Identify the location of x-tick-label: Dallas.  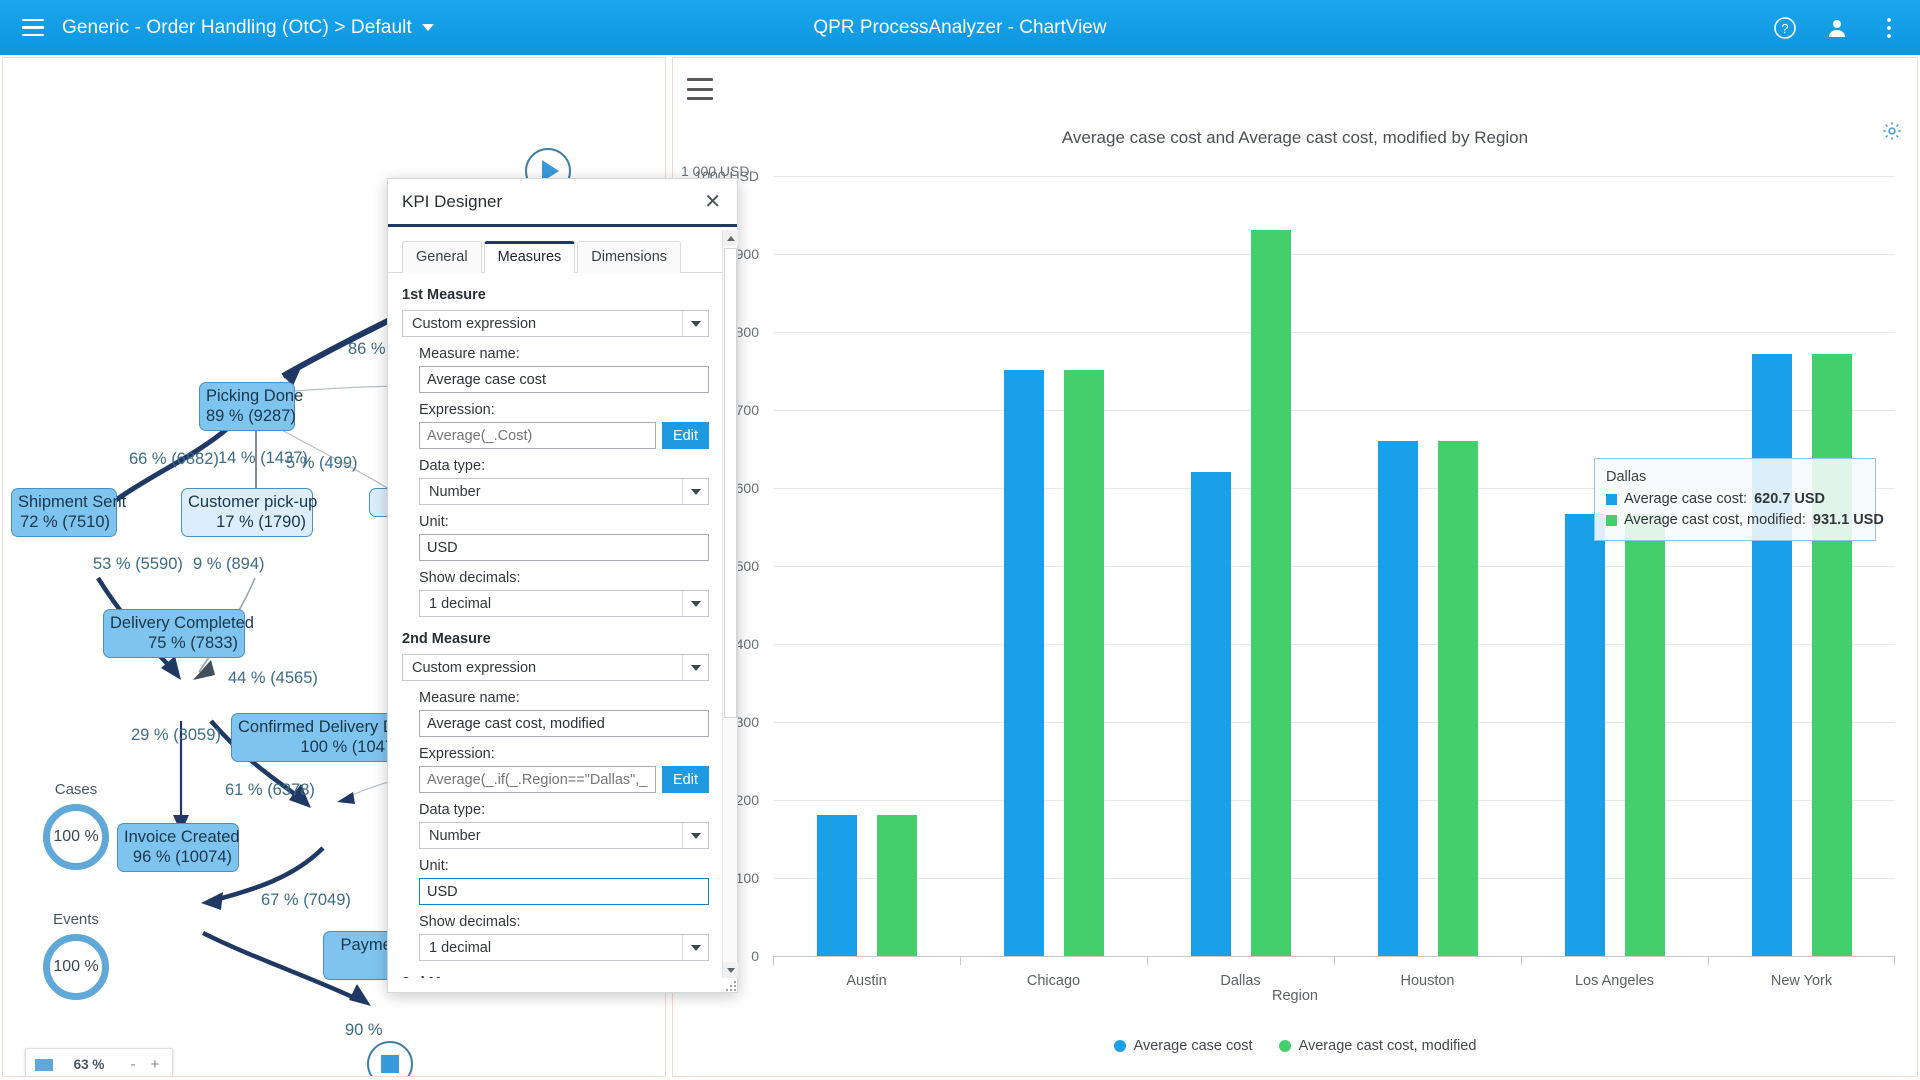
(1240, 981).